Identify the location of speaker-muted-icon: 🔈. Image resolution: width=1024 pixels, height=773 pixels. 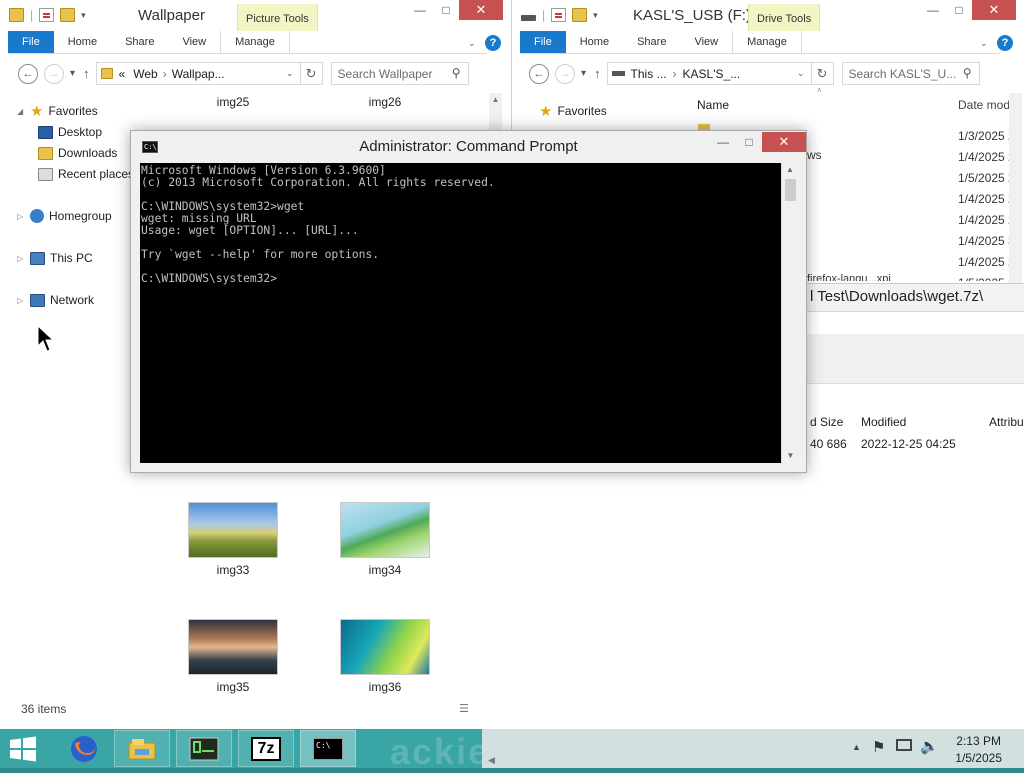
(929, 746).